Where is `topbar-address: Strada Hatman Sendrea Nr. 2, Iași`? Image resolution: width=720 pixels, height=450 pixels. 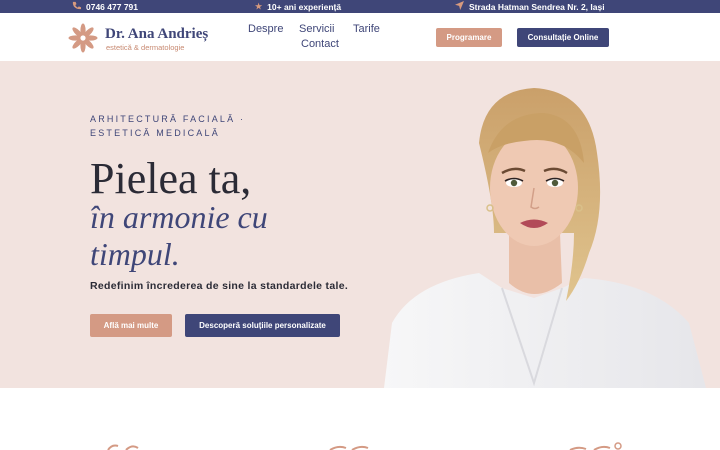
topbar-address: Strada Hatman Sendrea Nr. 2, Iași is located at coordinates (530, 6).